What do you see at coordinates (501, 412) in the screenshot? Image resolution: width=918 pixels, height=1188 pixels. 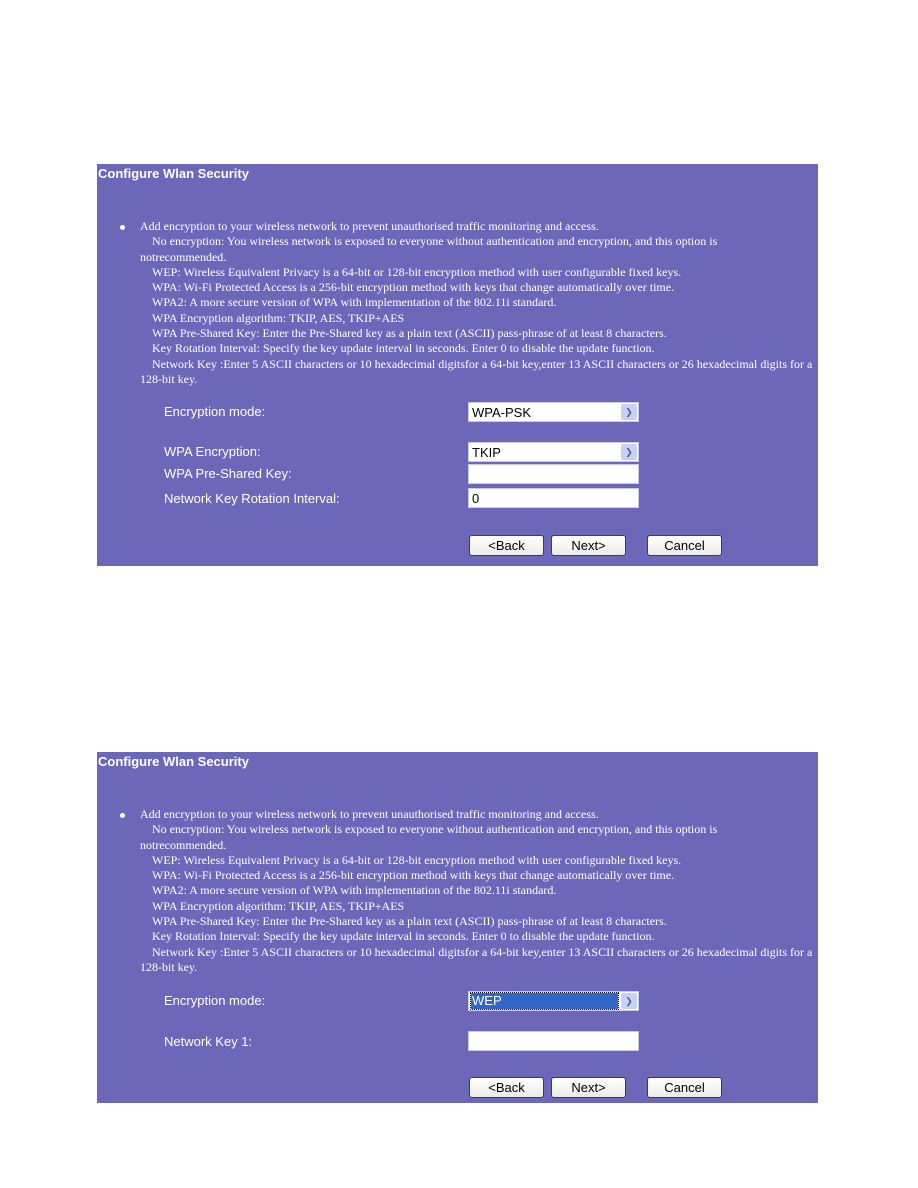 I see `selected-value: WPA-PSK` at bounding box center [501, 412].